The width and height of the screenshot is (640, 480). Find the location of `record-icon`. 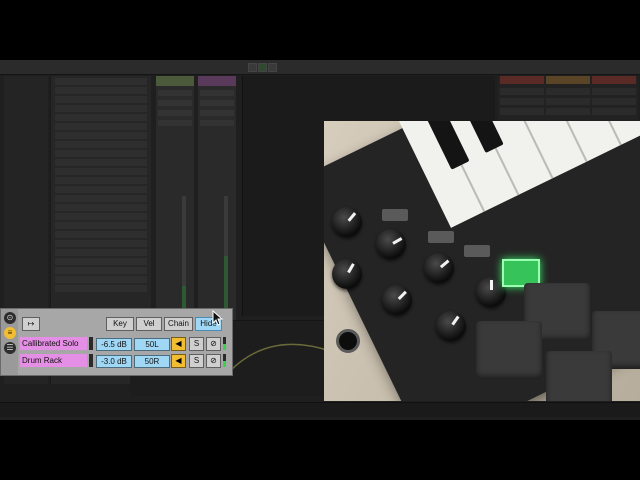

record-icon is located at coordinates (272, 67).